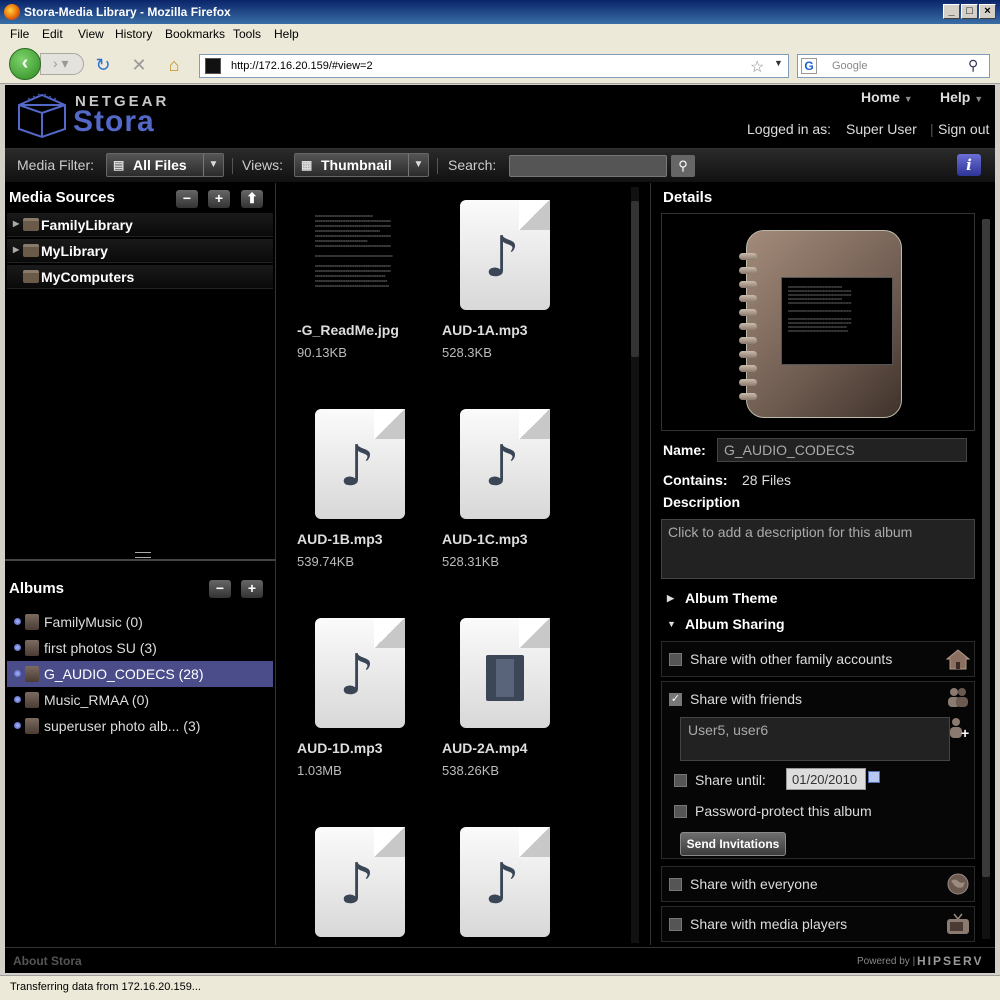 The width and height of the screenshot is (1000, 1000). I want to click on file-name: AUD-1D.mp3, so click(340, 748).